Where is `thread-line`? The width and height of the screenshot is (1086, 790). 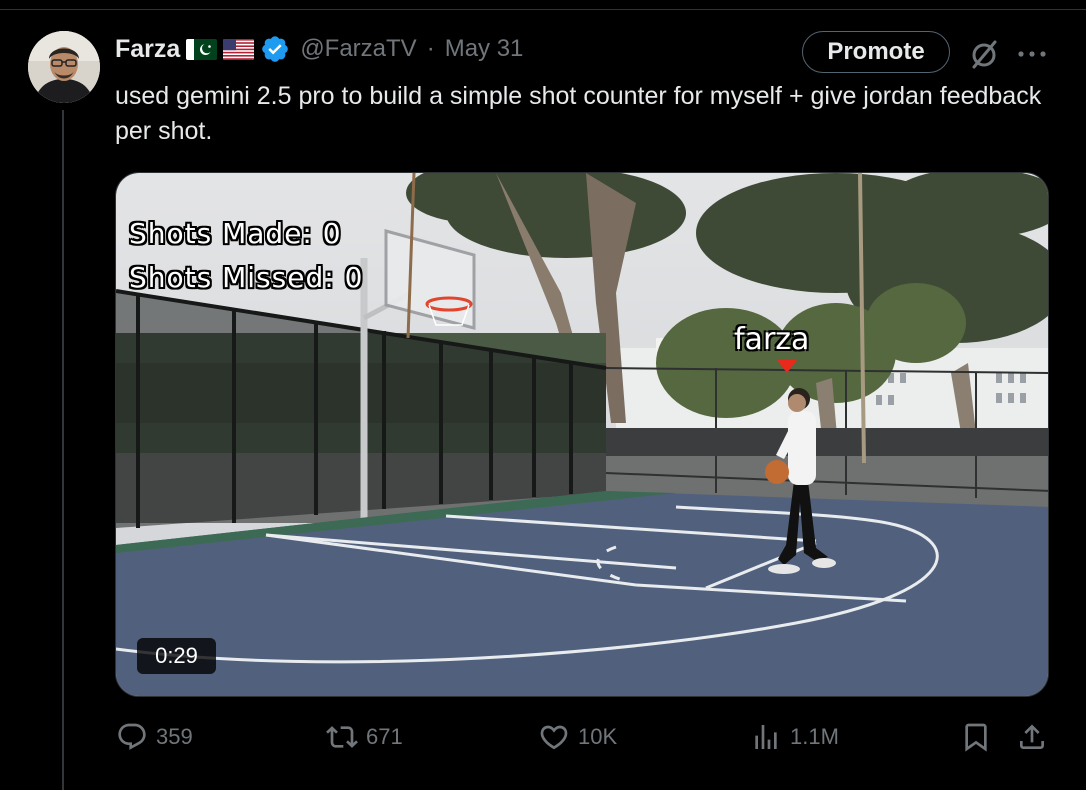
thread-line is located at coordinates (63, 450).